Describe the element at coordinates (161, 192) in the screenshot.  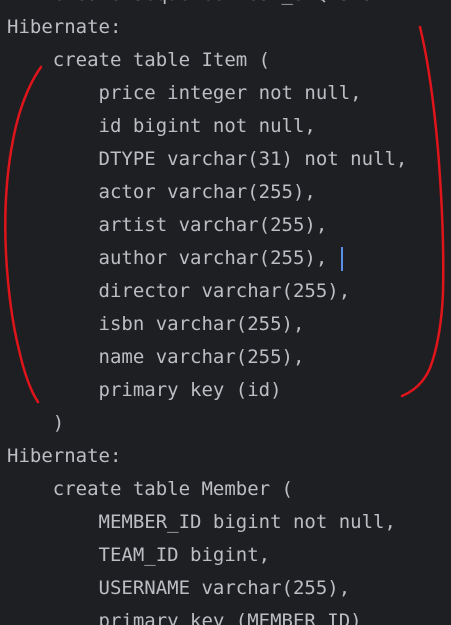
I see `console-line: actor varchar(255),` at that location.